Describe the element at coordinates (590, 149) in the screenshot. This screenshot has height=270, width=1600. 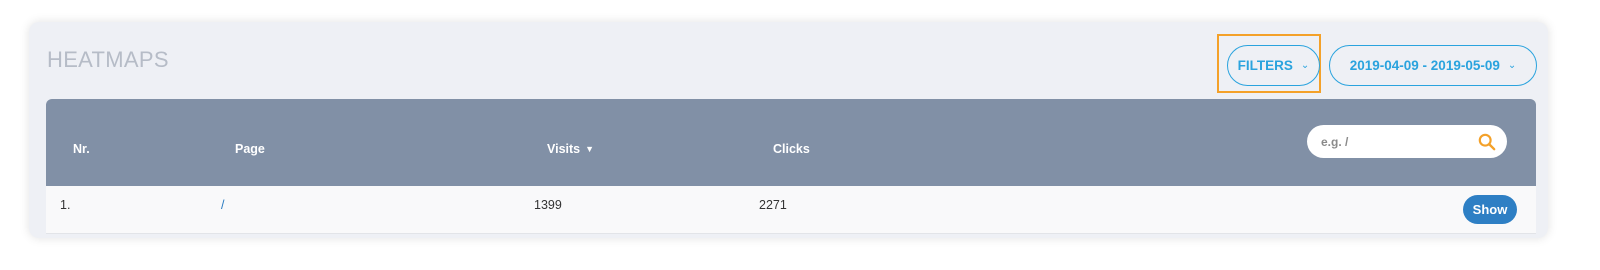
I see `sort-down-icon: ▼` at that location.